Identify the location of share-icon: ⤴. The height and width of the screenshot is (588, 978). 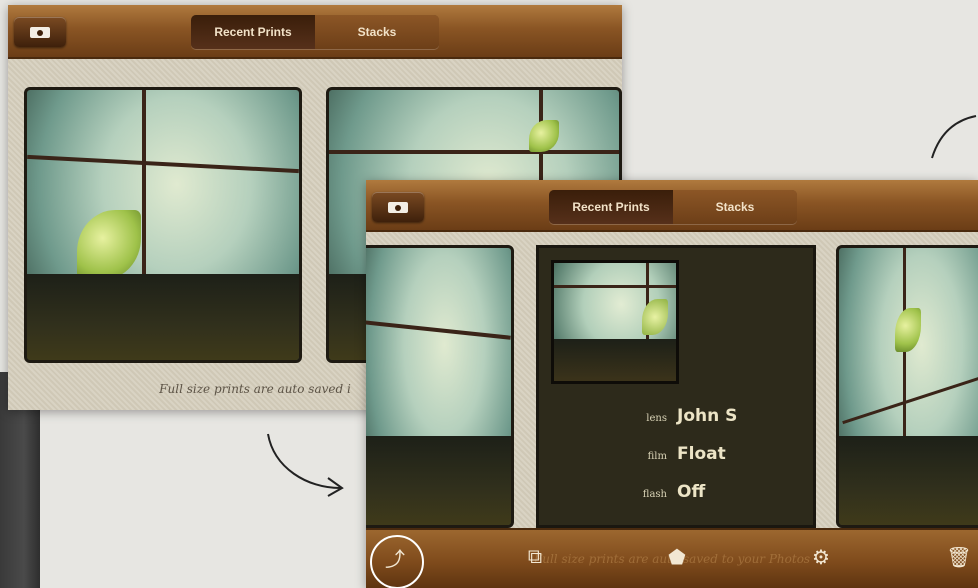
(395, 558).